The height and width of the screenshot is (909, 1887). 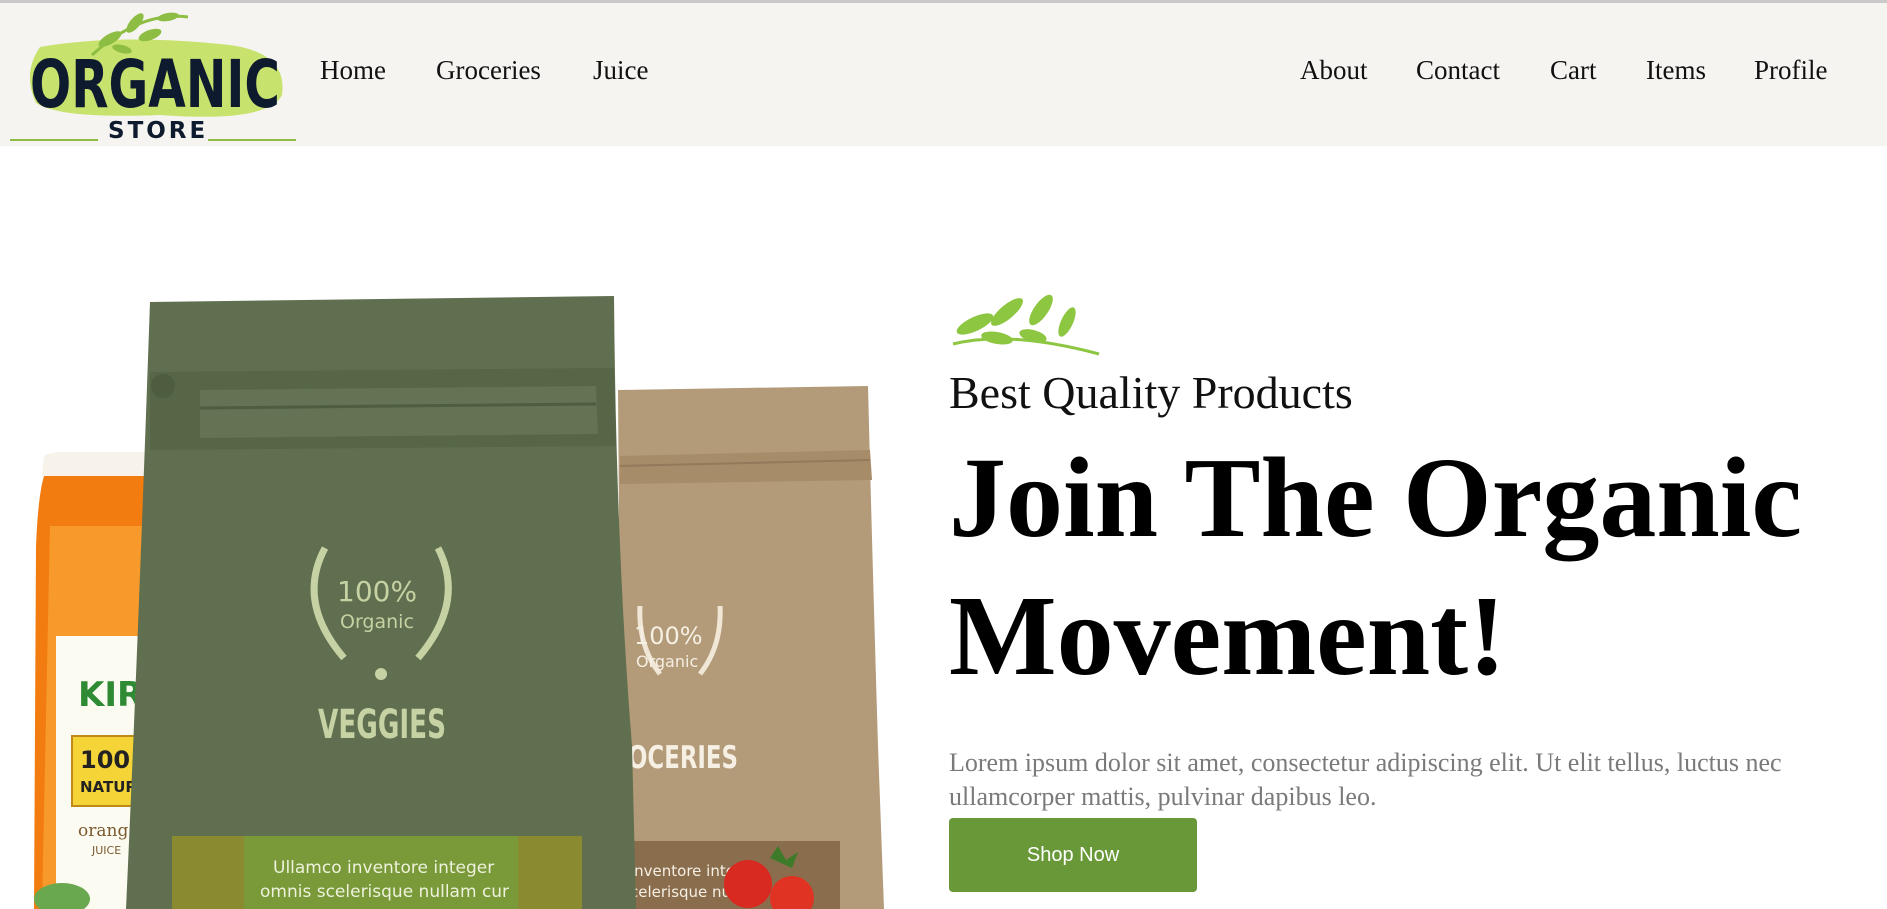 What do you see at coordinates (1458, 70) in the screenshot?
I see `nav-contact: Contact` at bounding box center [1458, 70].